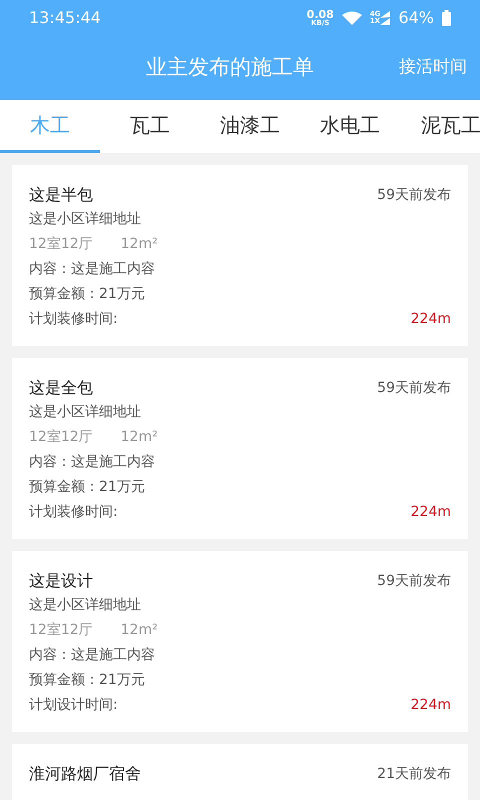 Image resolution: width=480 pixels, height=800 pixels. I want to click on battery-percent: 64%, so click(416, 18).